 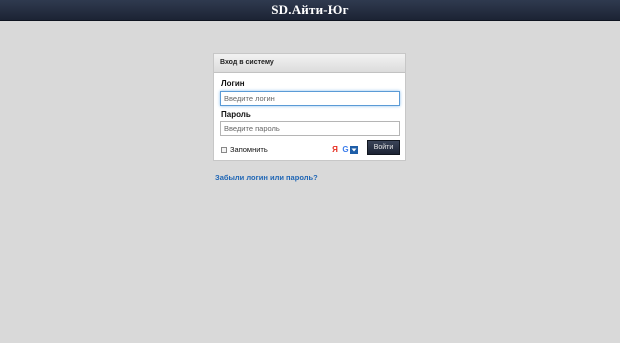 I want to click on forgot-password-link: Забыли логин или пароль?, so click(x=266, y=177).